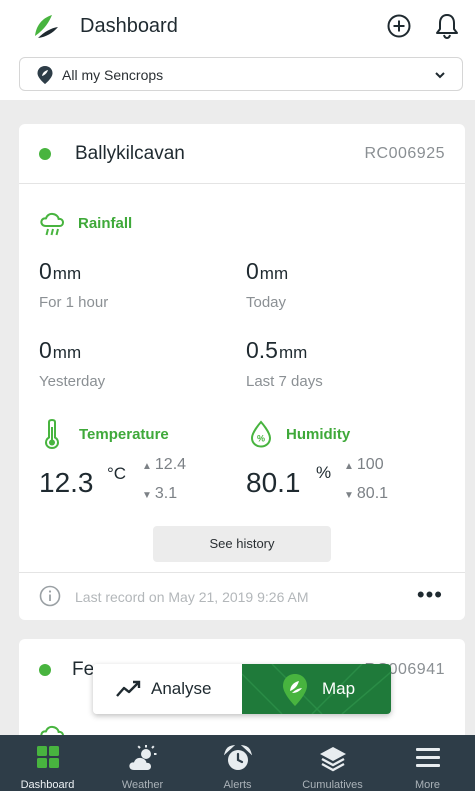 This screenshot has height=791, width=475. I want to click on map-label: Map, so click(339, 688).